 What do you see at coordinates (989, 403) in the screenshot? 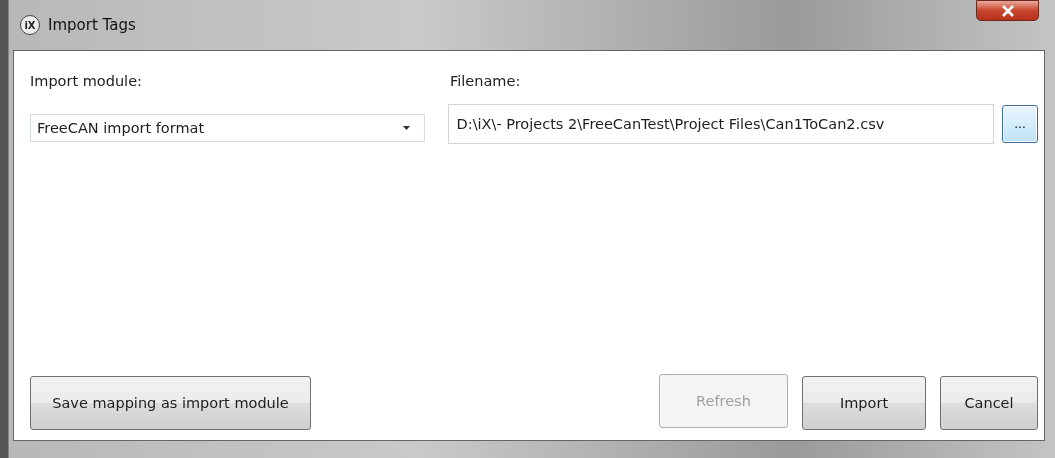
I see `dialog-button: Cancel` at bounding box center [989, 403].